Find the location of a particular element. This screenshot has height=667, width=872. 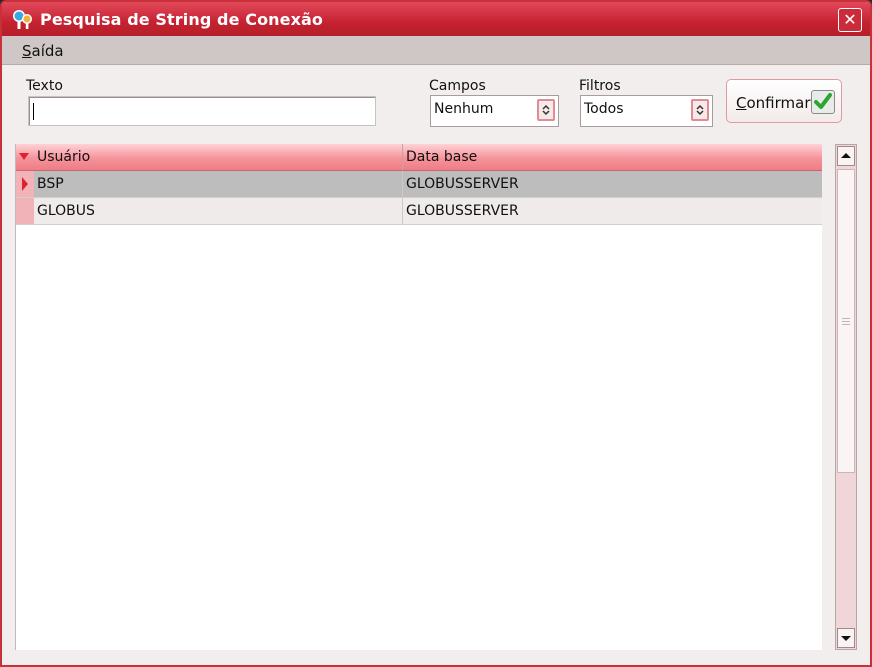

text-caret is located at coordinates (33, 111).